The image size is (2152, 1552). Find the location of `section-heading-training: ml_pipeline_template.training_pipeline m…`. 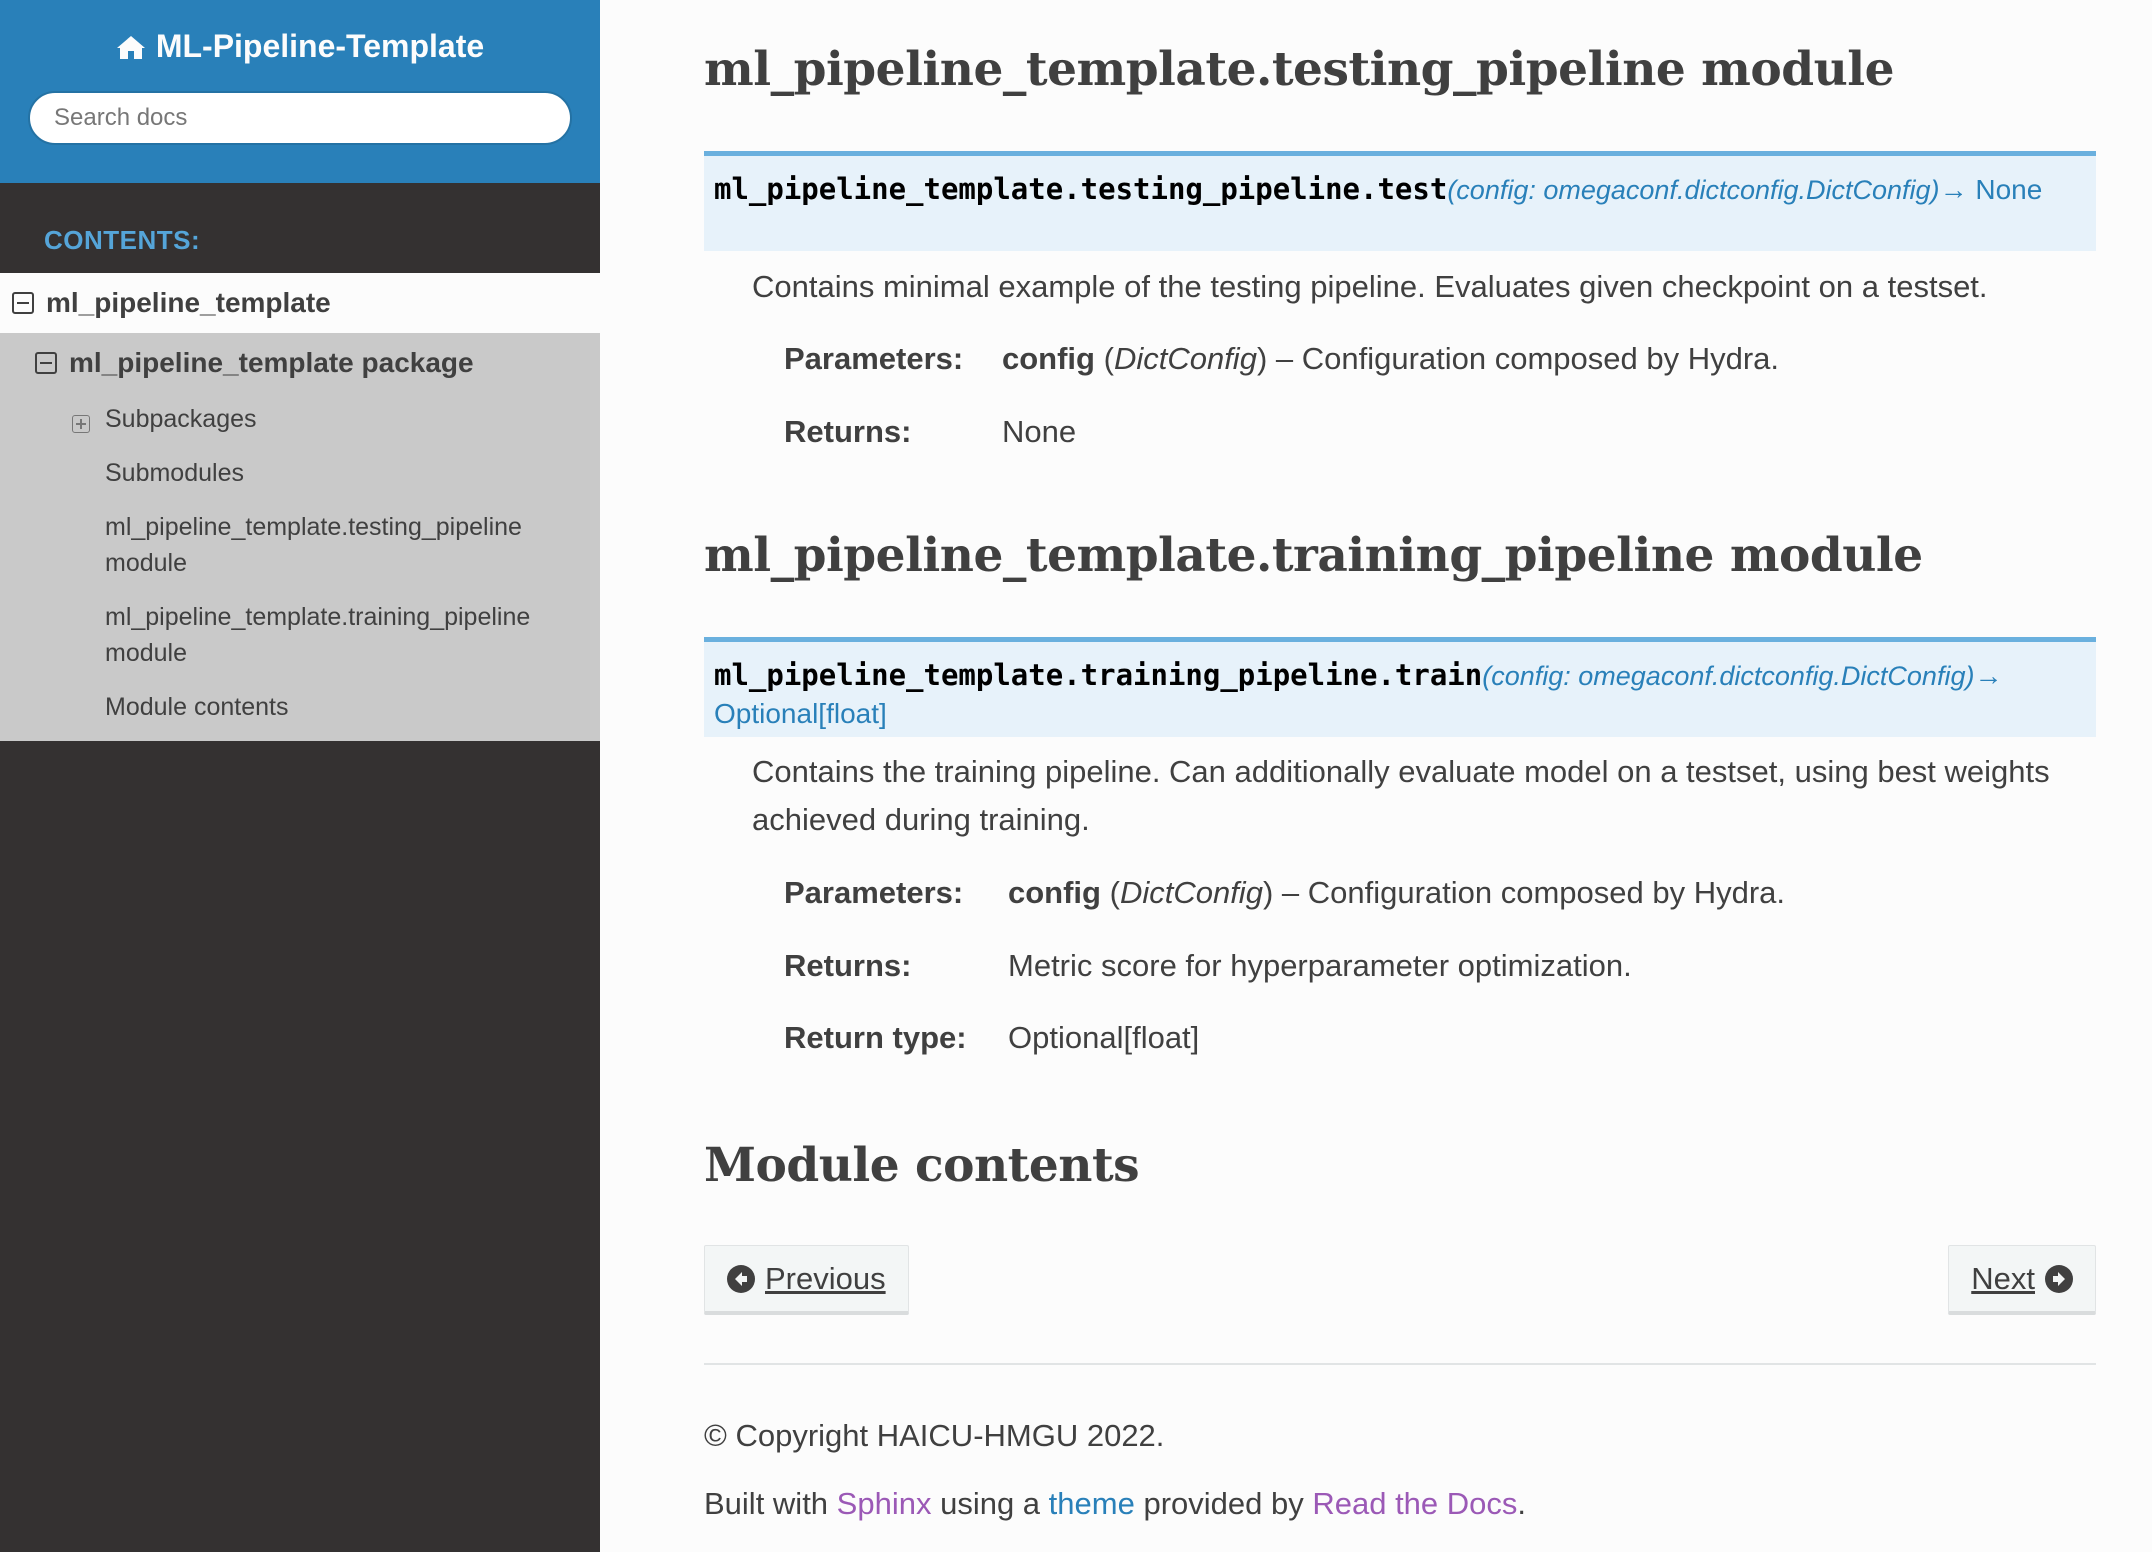

section-heading-training: ml_pipeline_template.training_pipeline m… is located at coordinates (1313, 555).